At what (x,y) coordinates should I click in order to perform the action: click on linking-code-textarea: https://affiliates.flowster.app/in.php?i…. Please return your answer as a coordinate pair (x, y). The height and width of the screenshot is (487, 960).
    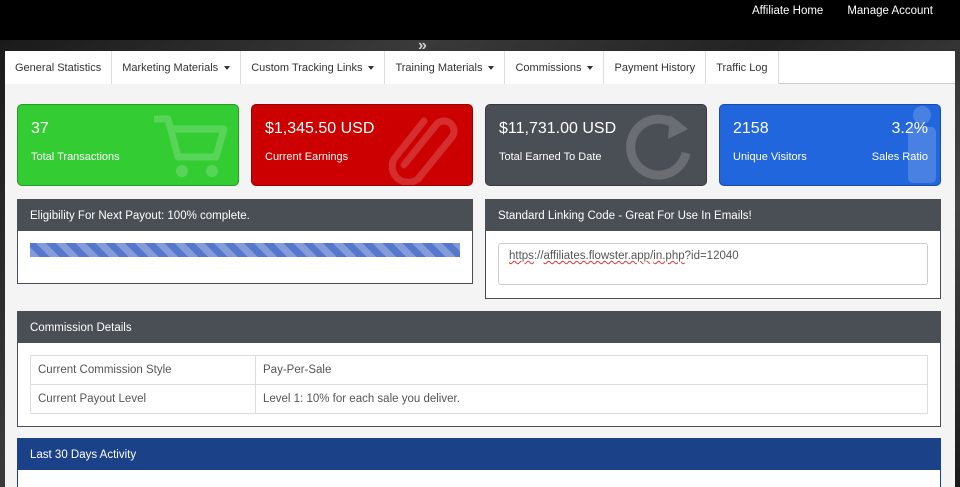
    Looking at the image, I should click on (713, 264).